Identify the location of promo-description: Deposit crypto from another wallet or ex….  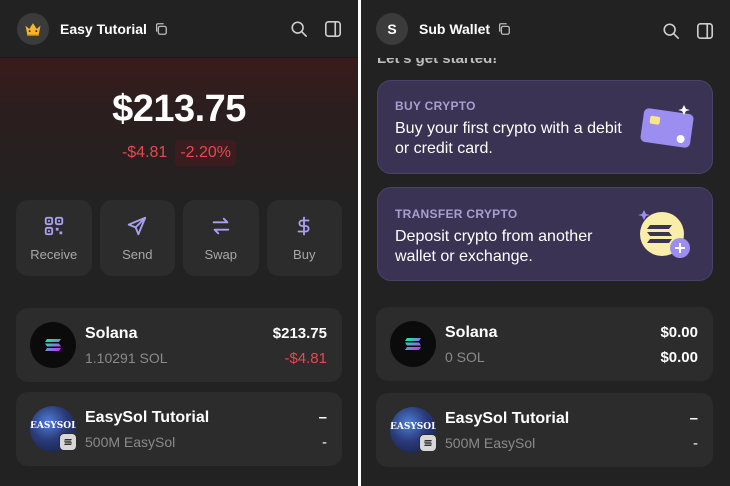
(494, 246).